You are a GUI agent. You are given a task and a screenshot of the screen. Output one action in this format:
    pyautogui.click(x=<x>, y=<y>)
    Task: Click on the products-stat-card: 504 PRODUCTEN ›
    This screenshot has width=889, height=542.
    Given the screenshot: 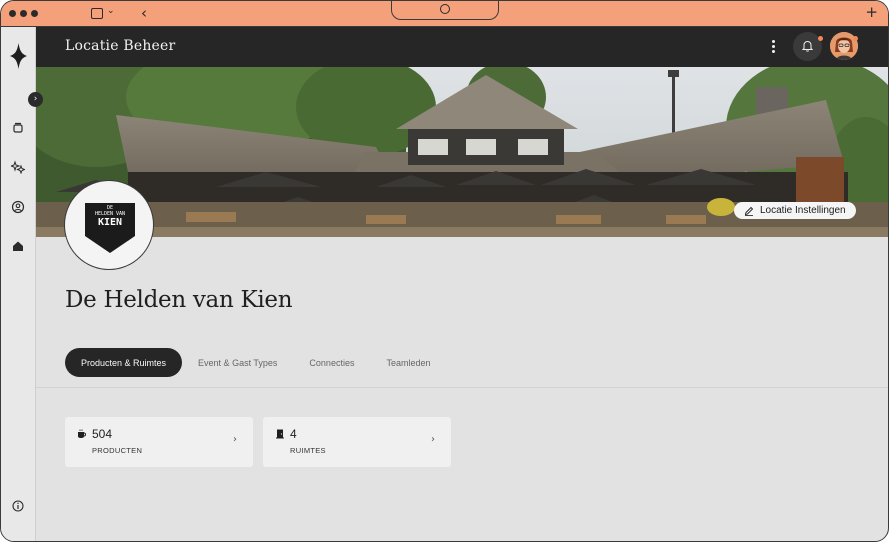 What is the action you would take?
    pyautogui.click(x=159, y=442)
    